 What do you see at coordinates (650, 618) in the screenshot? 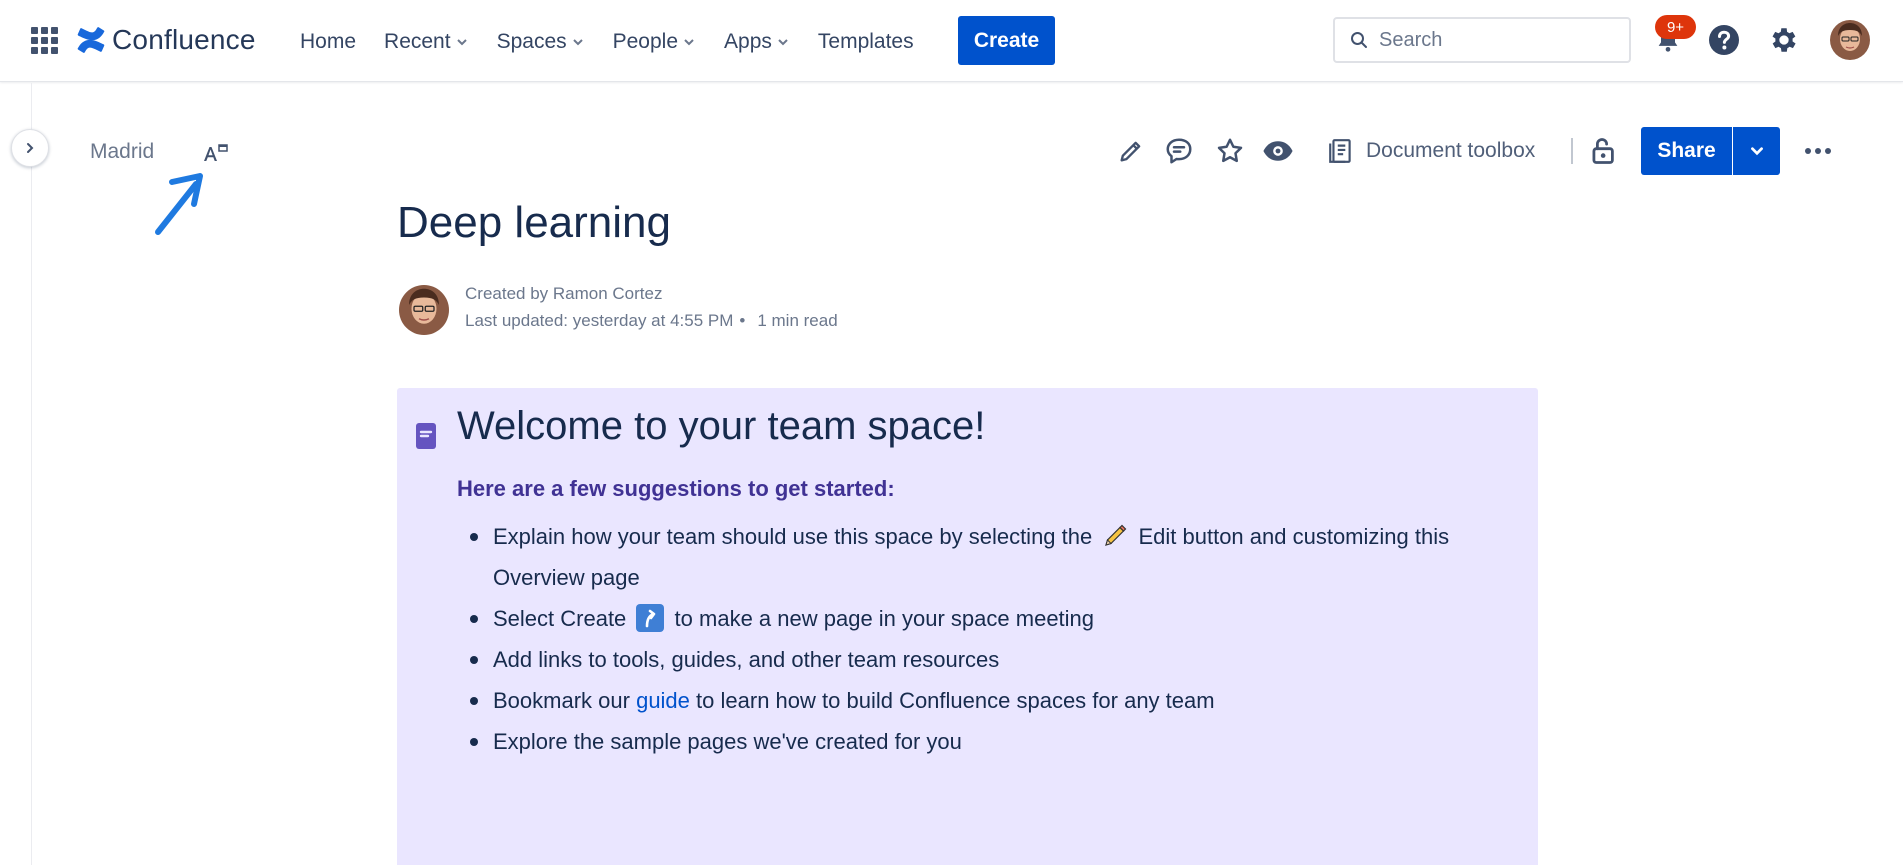
I see `create-emoji-icon` at bounding box center [650, 618].